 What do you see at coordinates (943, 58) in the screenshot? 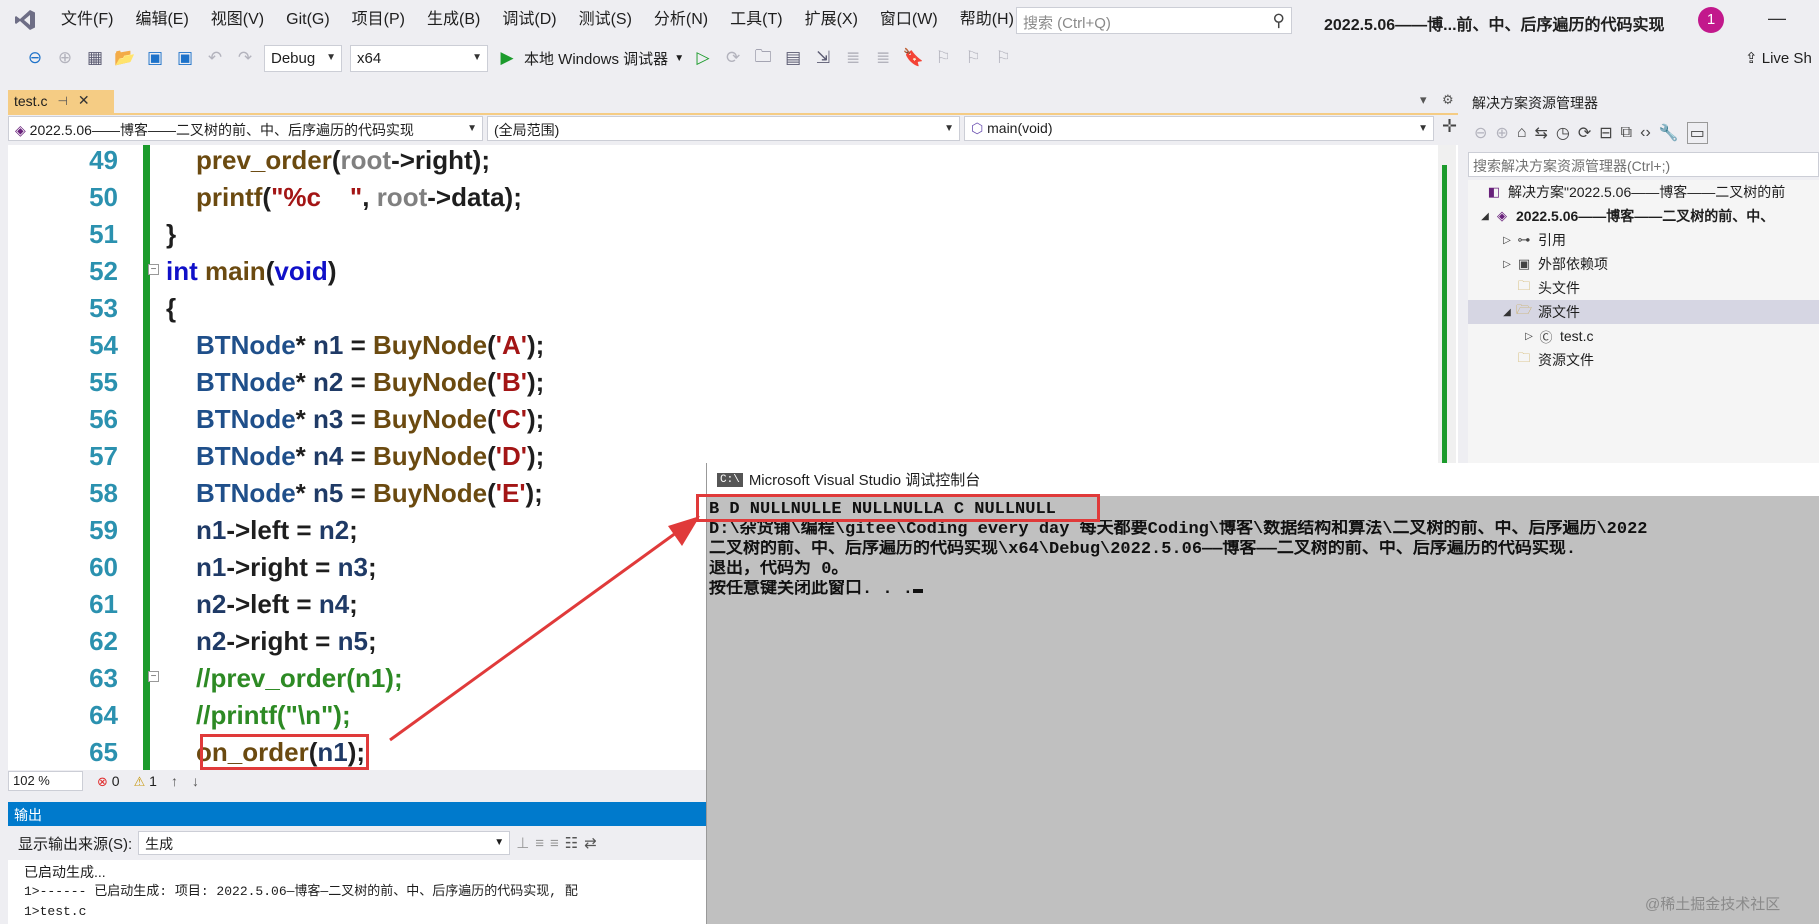
I see `prev-bookmark-icon: ⚐` at bounding box center [943, 58].